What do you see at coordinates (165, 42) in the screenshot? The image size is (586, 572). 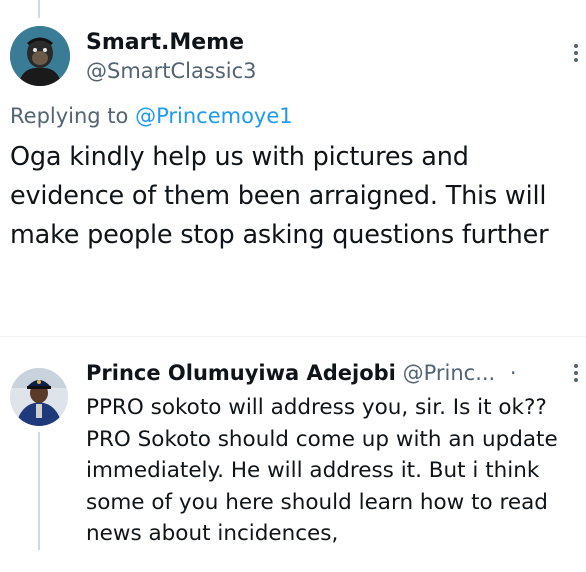 I see `author-display-name: Smart.Meme` at bounding box center [165, 42].